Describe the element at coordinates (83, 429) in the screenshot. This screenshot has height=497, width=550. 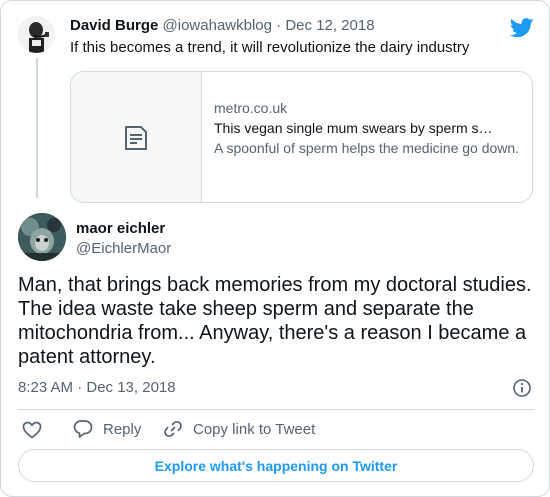
I see `reply-bubble-icon` at that location.